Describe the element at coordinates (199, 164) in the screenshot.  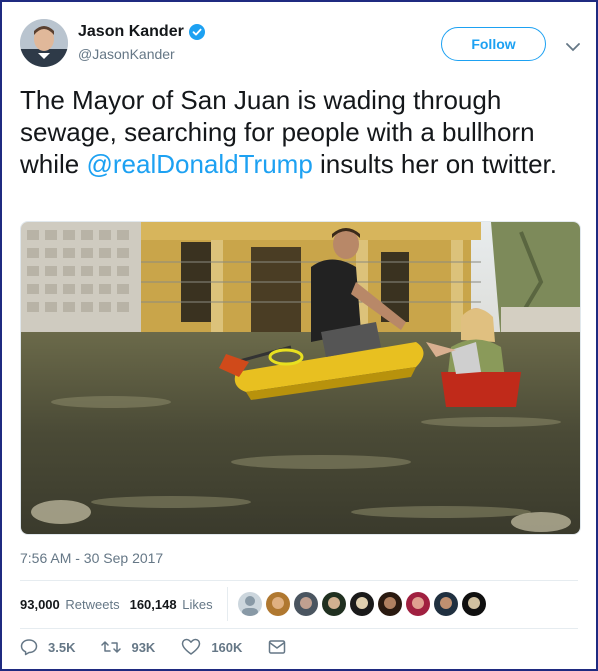
I see `mention-link: @realDonaldTrump` at that location.